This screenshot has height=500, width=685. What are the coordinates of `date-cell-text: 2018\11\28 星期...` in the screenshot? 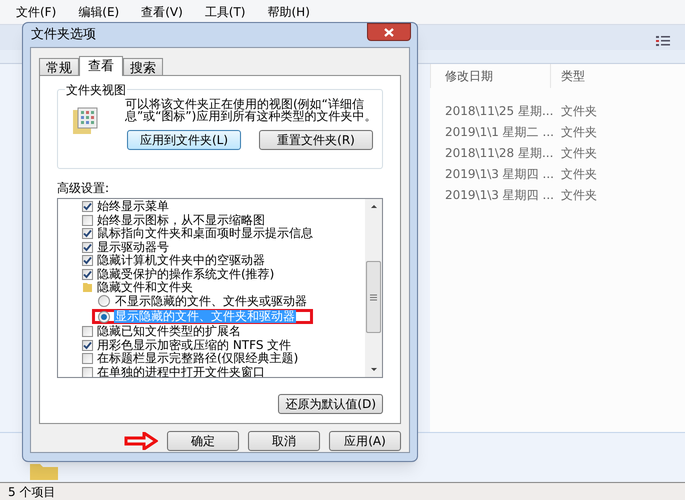 It's located at (497, 153).